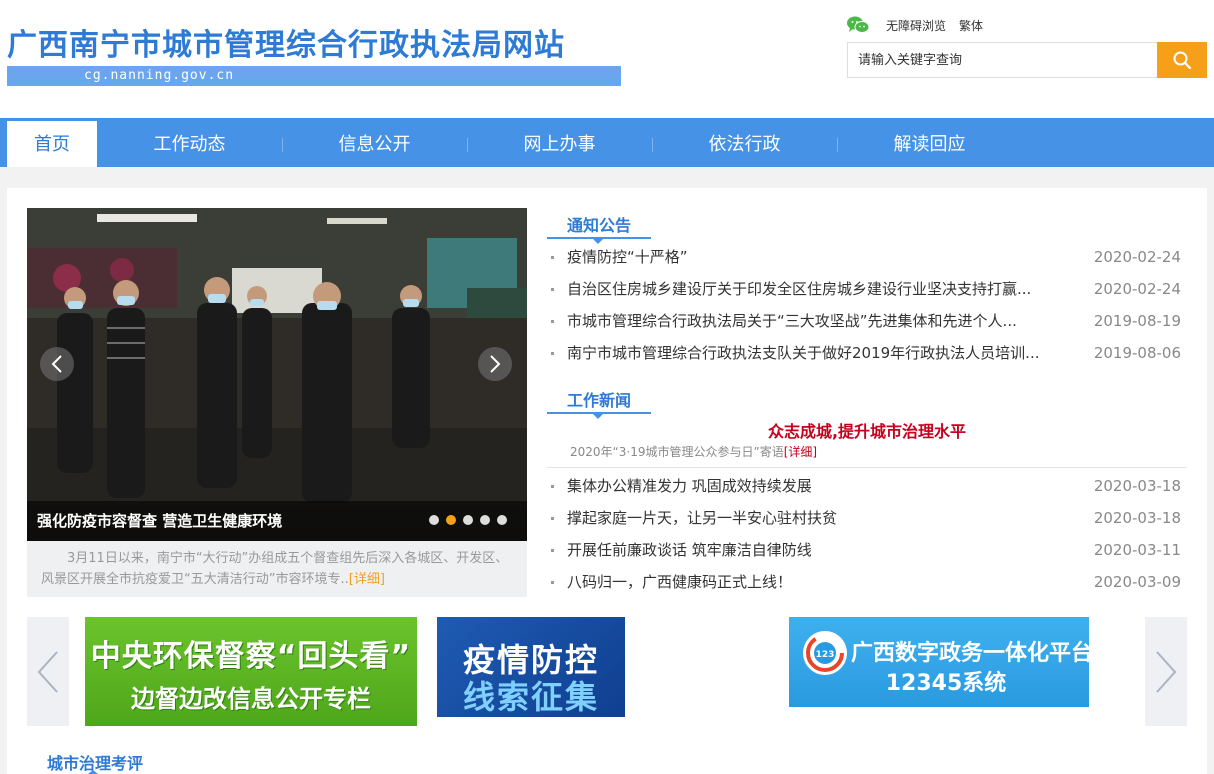 The width and height of the screenshot is (1214, 774). I want to click on nav-online-services: 网上办事, so click(559, 142).